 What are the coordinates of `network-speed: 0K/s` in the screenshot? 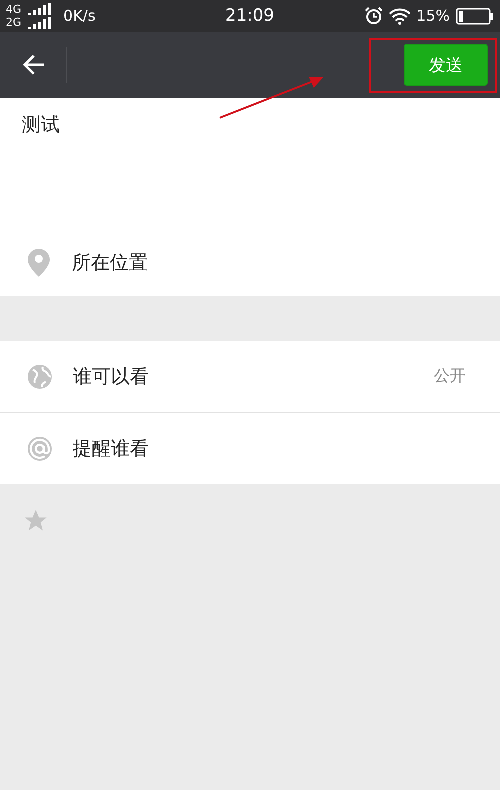 It's located at (80, 16).